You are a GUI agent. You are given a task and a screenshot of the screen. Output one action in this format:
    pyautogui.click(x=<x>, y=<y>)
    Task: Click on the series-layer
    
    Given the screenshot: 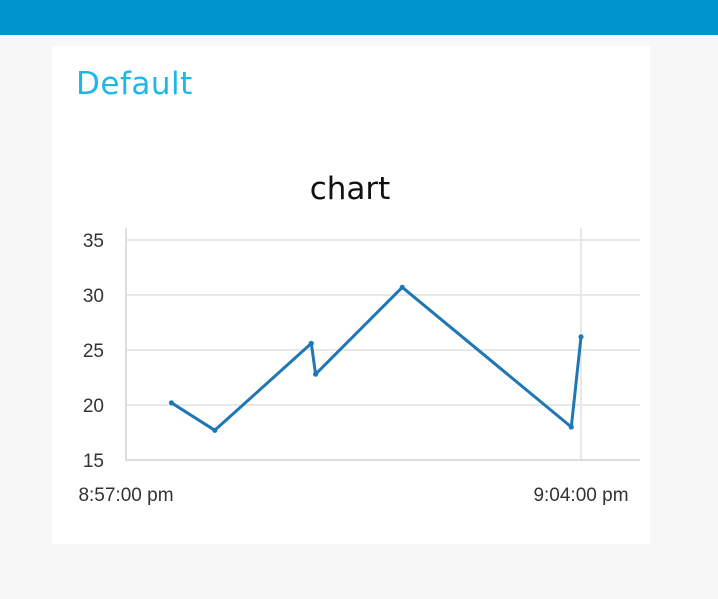 What is the action you would take?
    pyautogui.click(x=376, y=358)
    